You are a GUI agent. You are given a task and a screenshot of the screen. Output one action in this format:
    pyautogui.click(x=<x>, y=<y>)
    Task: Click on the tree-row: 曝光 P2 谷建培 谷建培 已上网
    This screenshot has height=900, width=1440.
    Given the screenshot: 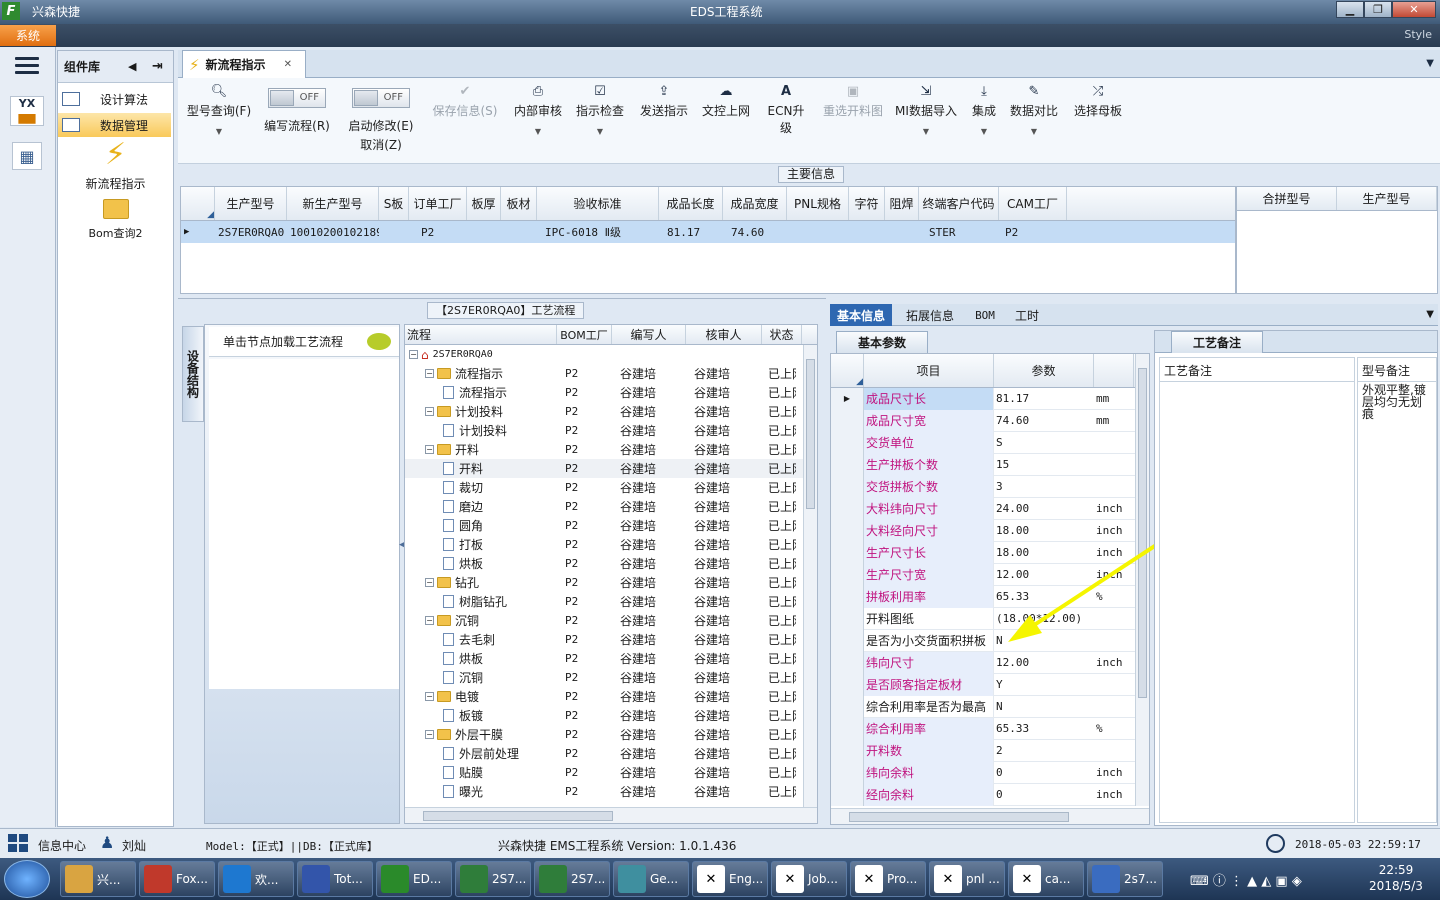 What is the action you would take?
    pyautogui.click(x=611, y=791)
    